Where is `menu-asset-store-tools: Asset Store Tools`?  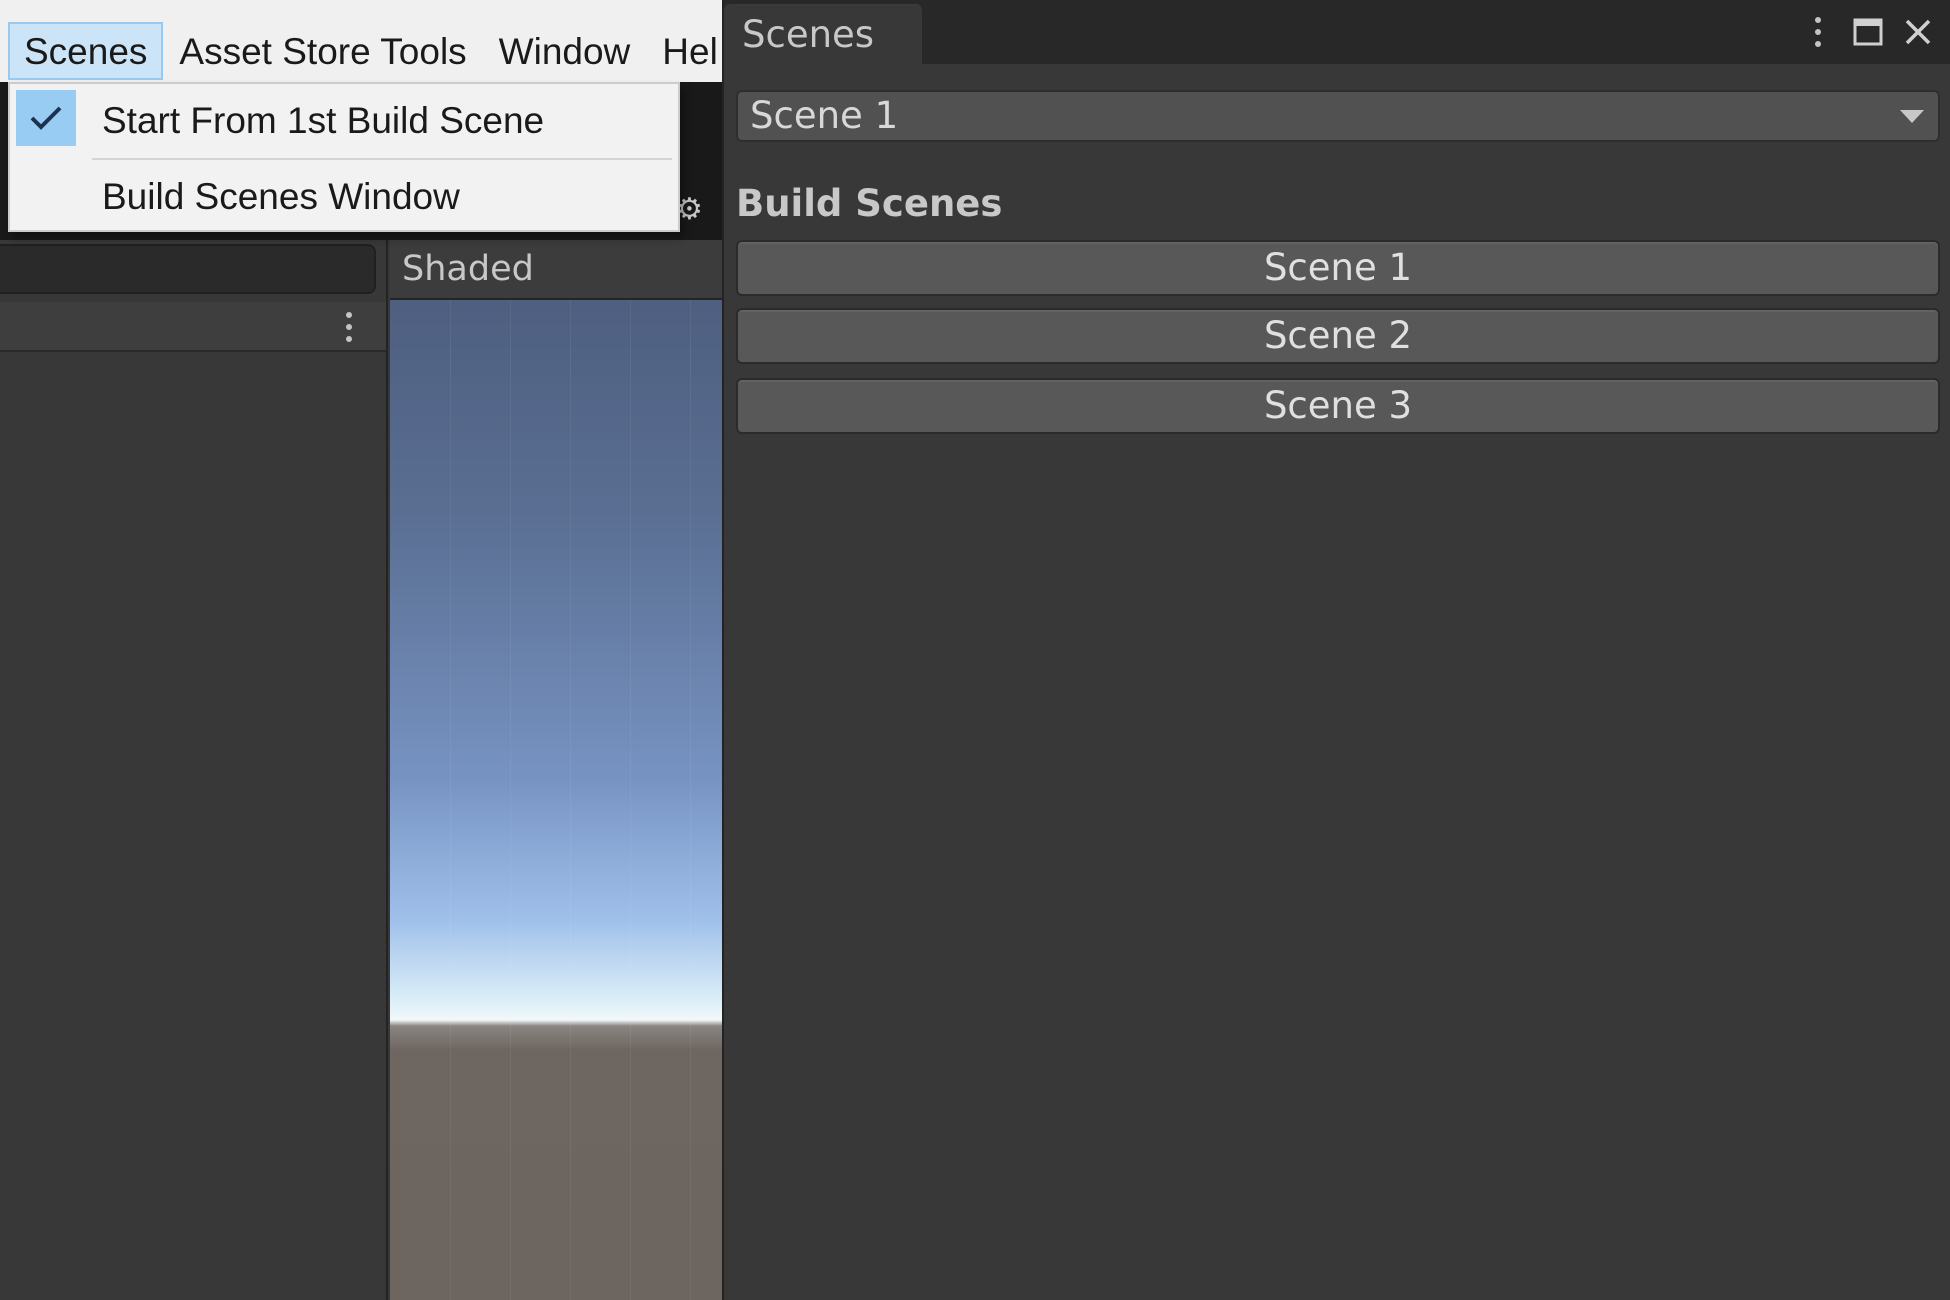 menu-asset-store-tools: Asset Store Tools is located at coordinates (322, 51).